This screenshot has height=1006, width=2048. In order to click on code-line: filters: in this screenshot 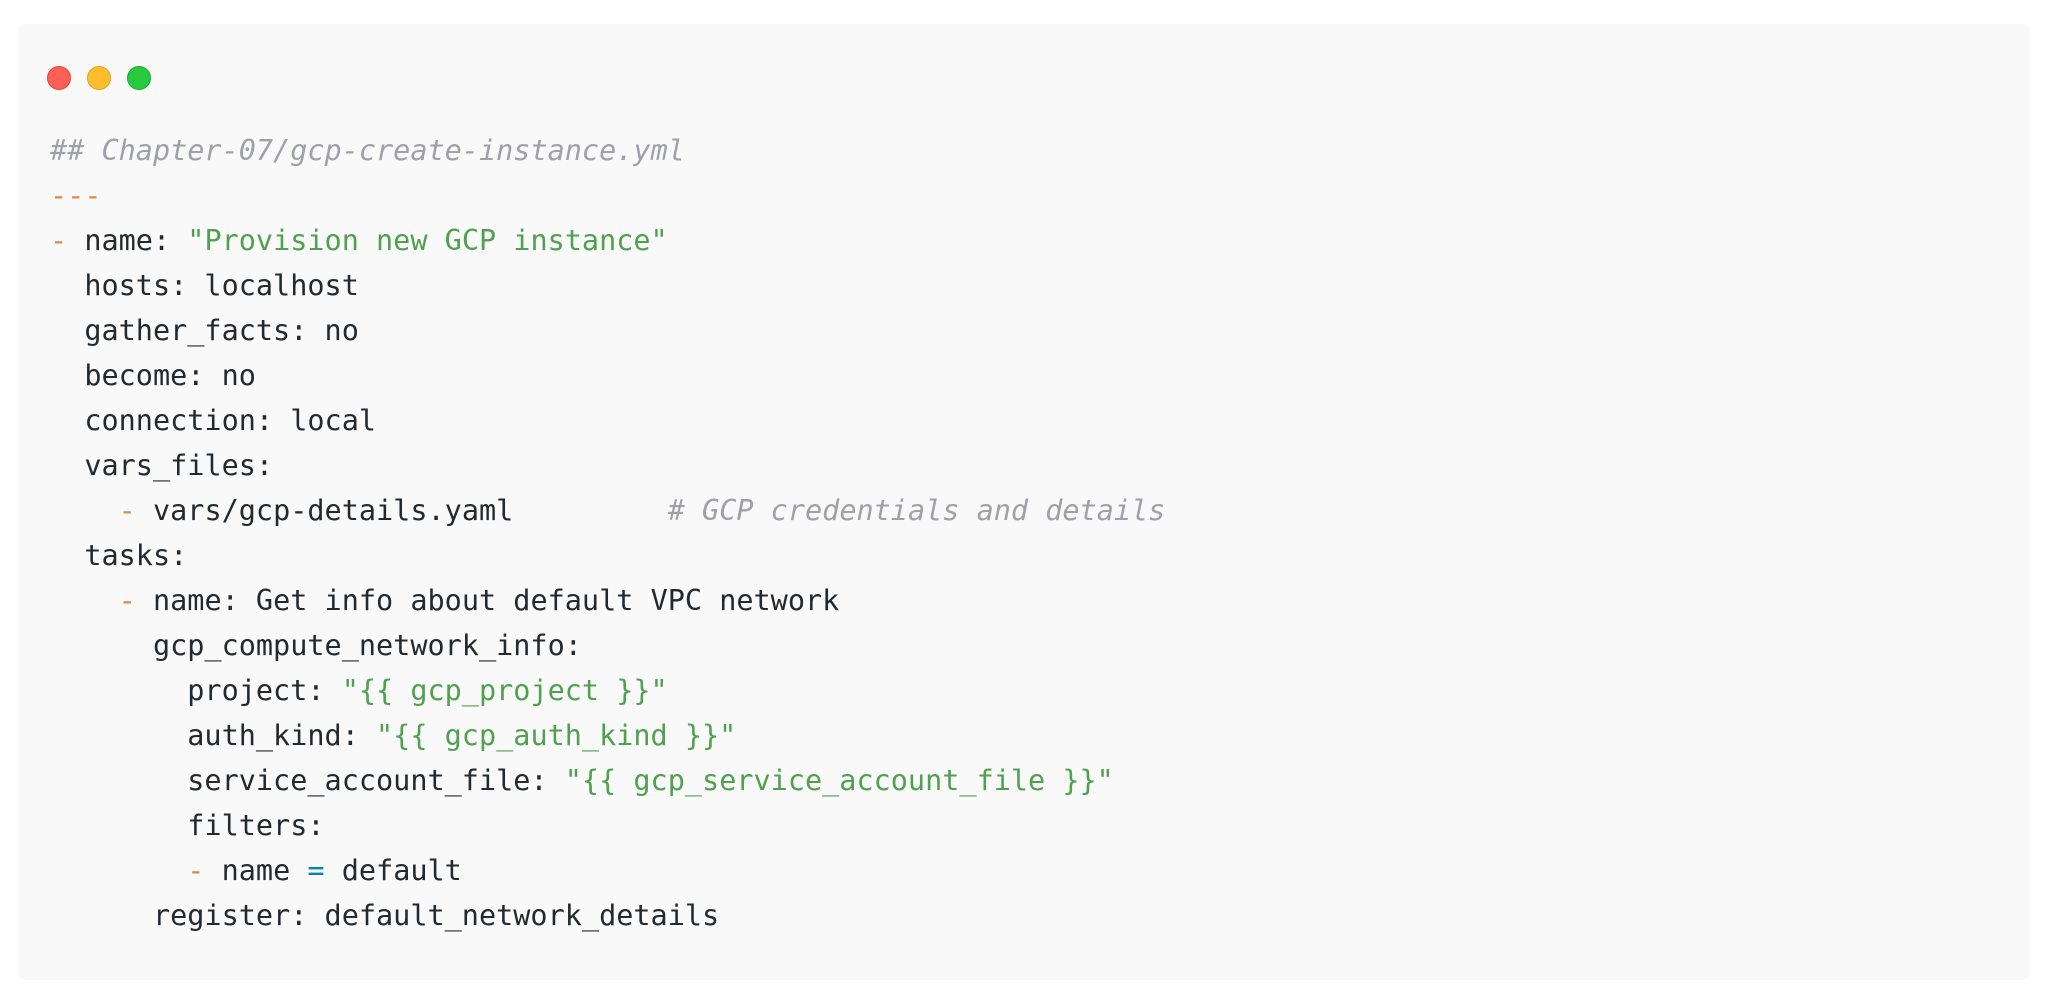, I will do `click(607, 825)`.